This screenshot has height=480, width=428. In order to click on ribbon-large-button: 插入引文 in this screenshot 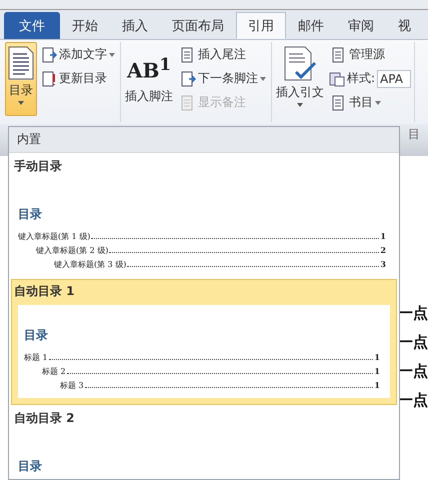, I will do `click(300, 79)`.